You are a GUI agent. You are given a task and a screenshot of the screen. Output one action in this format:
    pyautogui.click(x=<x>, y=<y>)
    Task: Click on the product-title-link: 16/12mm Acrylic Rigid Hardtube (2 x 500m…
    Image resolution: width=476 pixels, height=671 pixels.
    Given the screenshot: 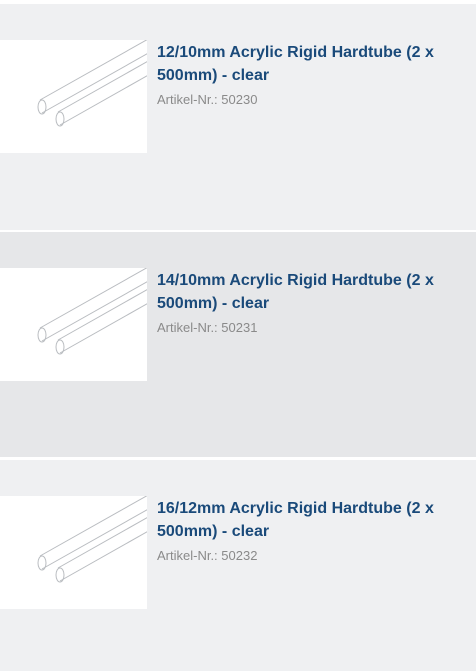 What is the action you would take?
    pyautogui.click(x=312, y=520)
    